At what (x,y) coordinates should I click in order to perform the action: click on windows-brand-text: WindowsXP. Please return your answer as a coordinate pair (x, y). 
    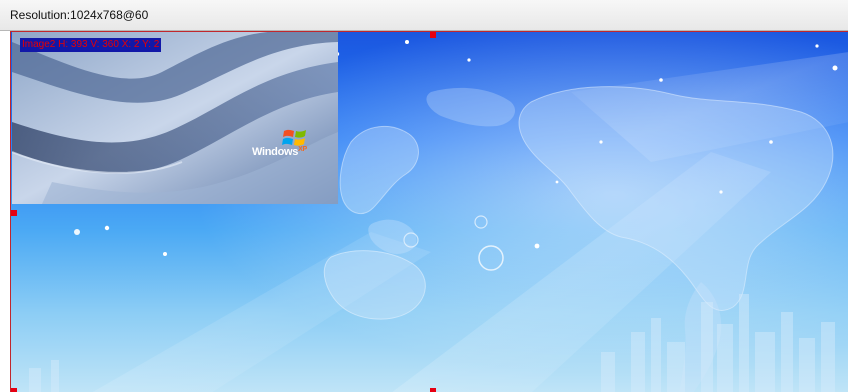
    Looking at the image, I should click on (279, 152).